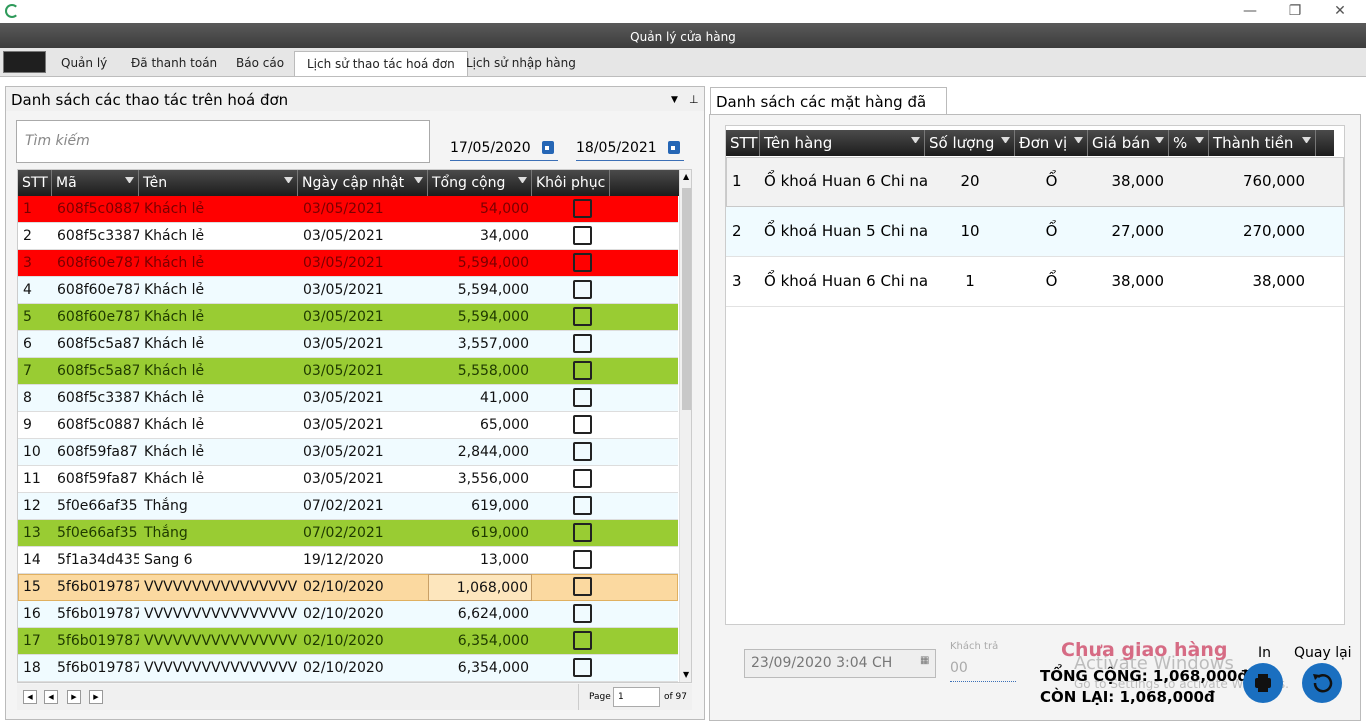 The height and width of the screenshot is (726, 1366). I want to click on table-row: 8 608f5c3387 Khách lẻ 03/05/2021 41,000, so click(348, 398).